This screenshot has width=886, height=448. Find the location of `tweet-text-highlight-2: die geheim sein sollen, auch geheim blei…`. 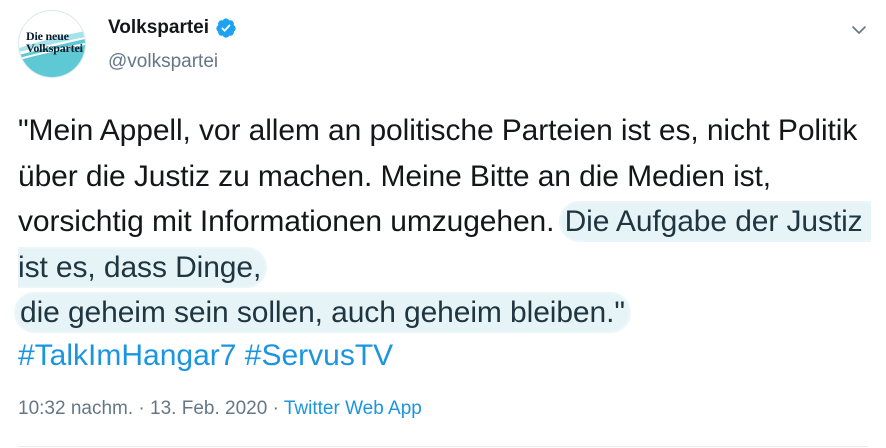

tweet-text-highlight-2: die geheim sein sollen, auch geheim blei… is located at coordinates (322, 312).